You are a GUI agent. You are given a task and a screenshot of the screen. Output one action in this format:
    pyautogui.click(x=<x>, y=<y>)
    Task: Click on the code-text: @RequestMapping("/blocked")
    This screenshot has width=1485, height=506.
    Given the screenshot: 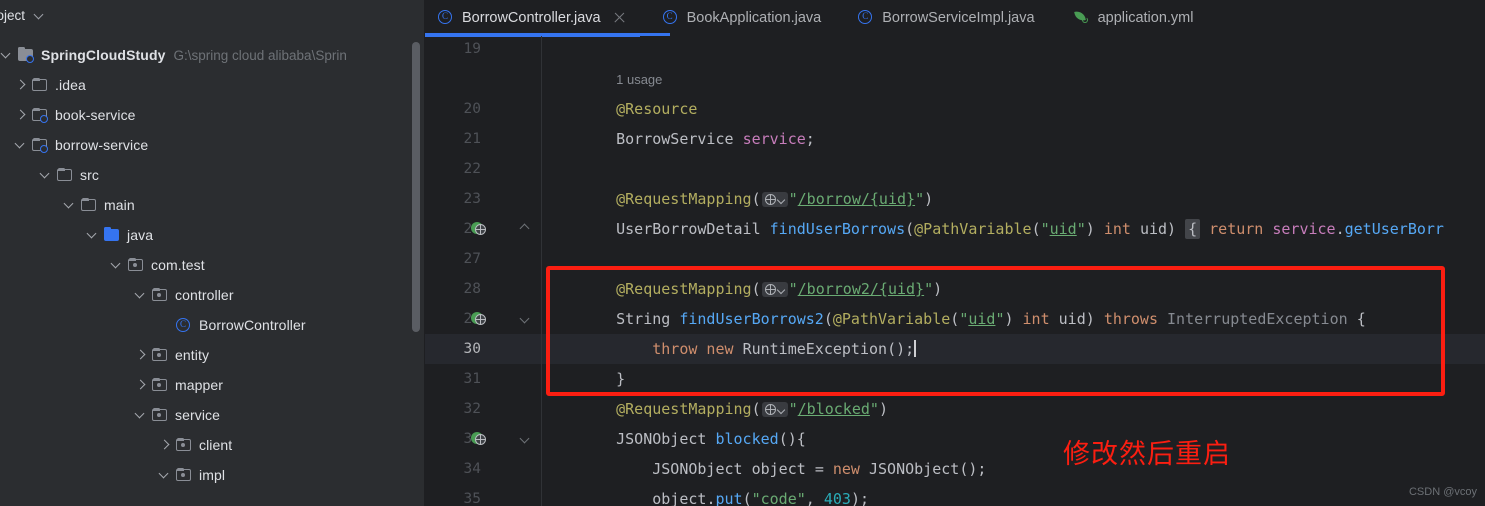 What is the action you would take?
    pyautogui.click(x=752, y=409)
    